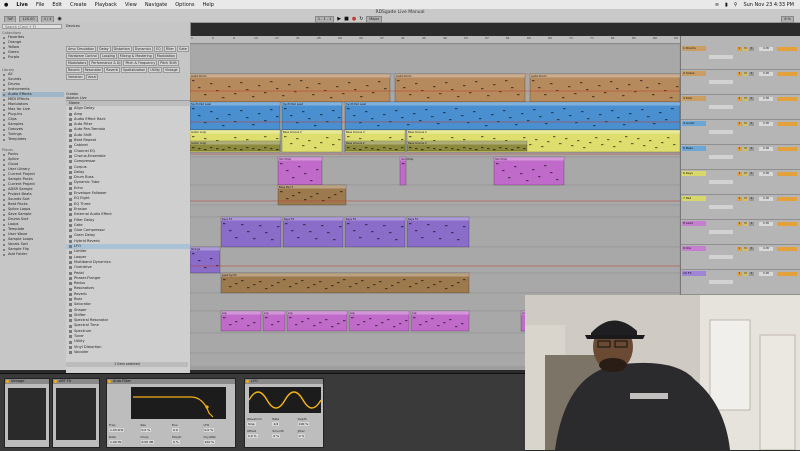 The width and height of the screenshot is (800, 451). I want to click on track-name: 9 Vox, so click(694, 248).